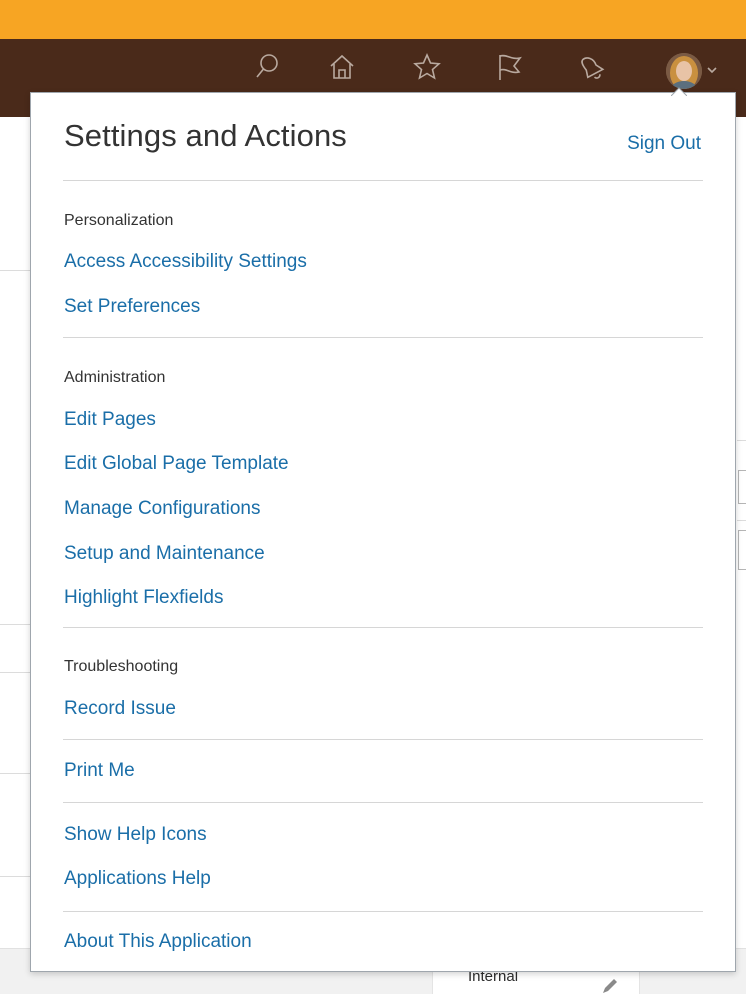 The width and height of the screenshot is (746, 999). Describe the element at coordinates (610, 987) in the screenshot. I see `pencil-icon` at that location.